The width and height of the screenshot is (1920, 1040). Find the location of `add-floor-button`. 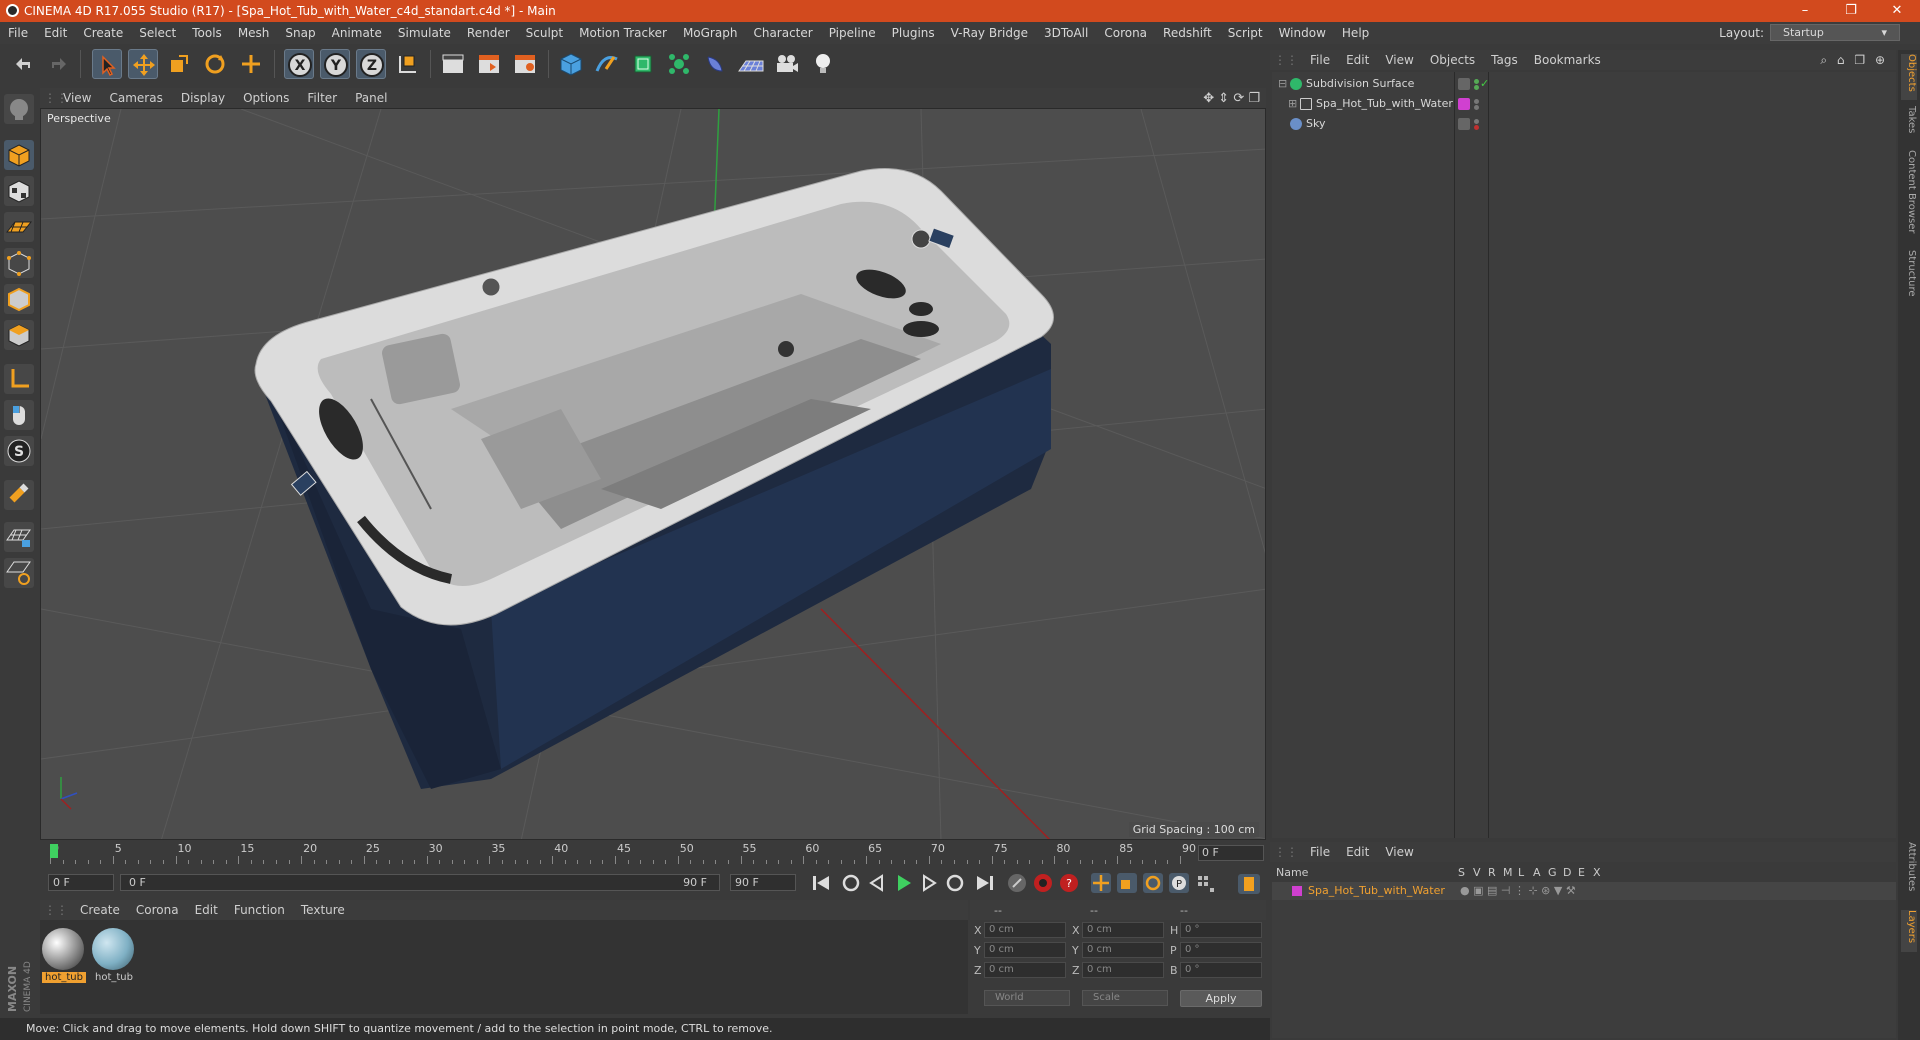

add-floor-button is located at coordinates (751, 64).